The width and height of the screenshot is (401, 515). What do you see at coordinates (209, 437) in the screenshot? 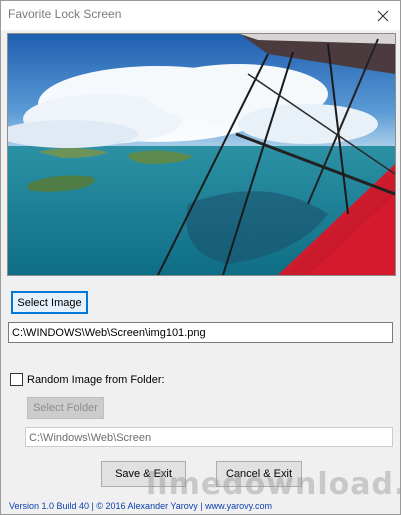
I see `folder-path-field: C:\Windows\Web\Screen` at bounding box center [209, 437].